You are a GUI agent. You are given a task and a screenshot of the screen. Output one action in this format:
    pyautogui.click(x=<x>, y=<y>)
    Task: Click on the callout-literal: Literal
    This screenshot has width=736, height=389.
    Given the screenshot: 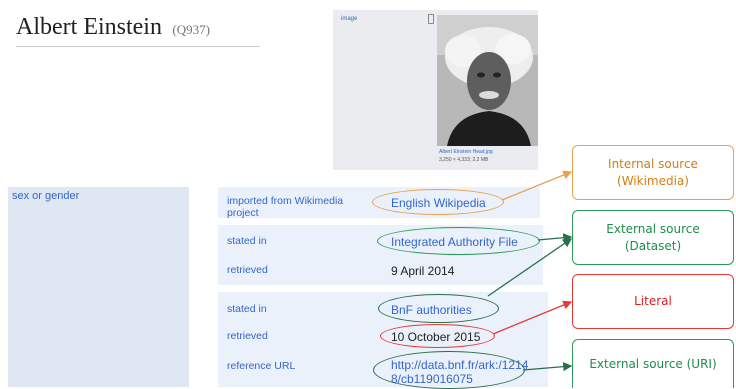 What is the action you would take?
    pyautogui.click(x=653, y=301)
    